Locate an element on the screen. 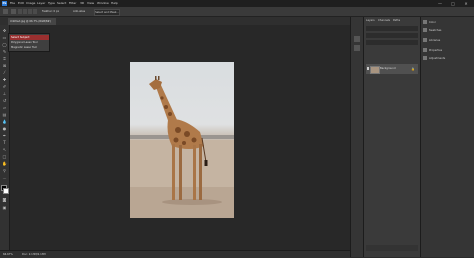 The image size is (474, 258). lasso-tool-icon: ◯ is located at coordinates (4, 44).